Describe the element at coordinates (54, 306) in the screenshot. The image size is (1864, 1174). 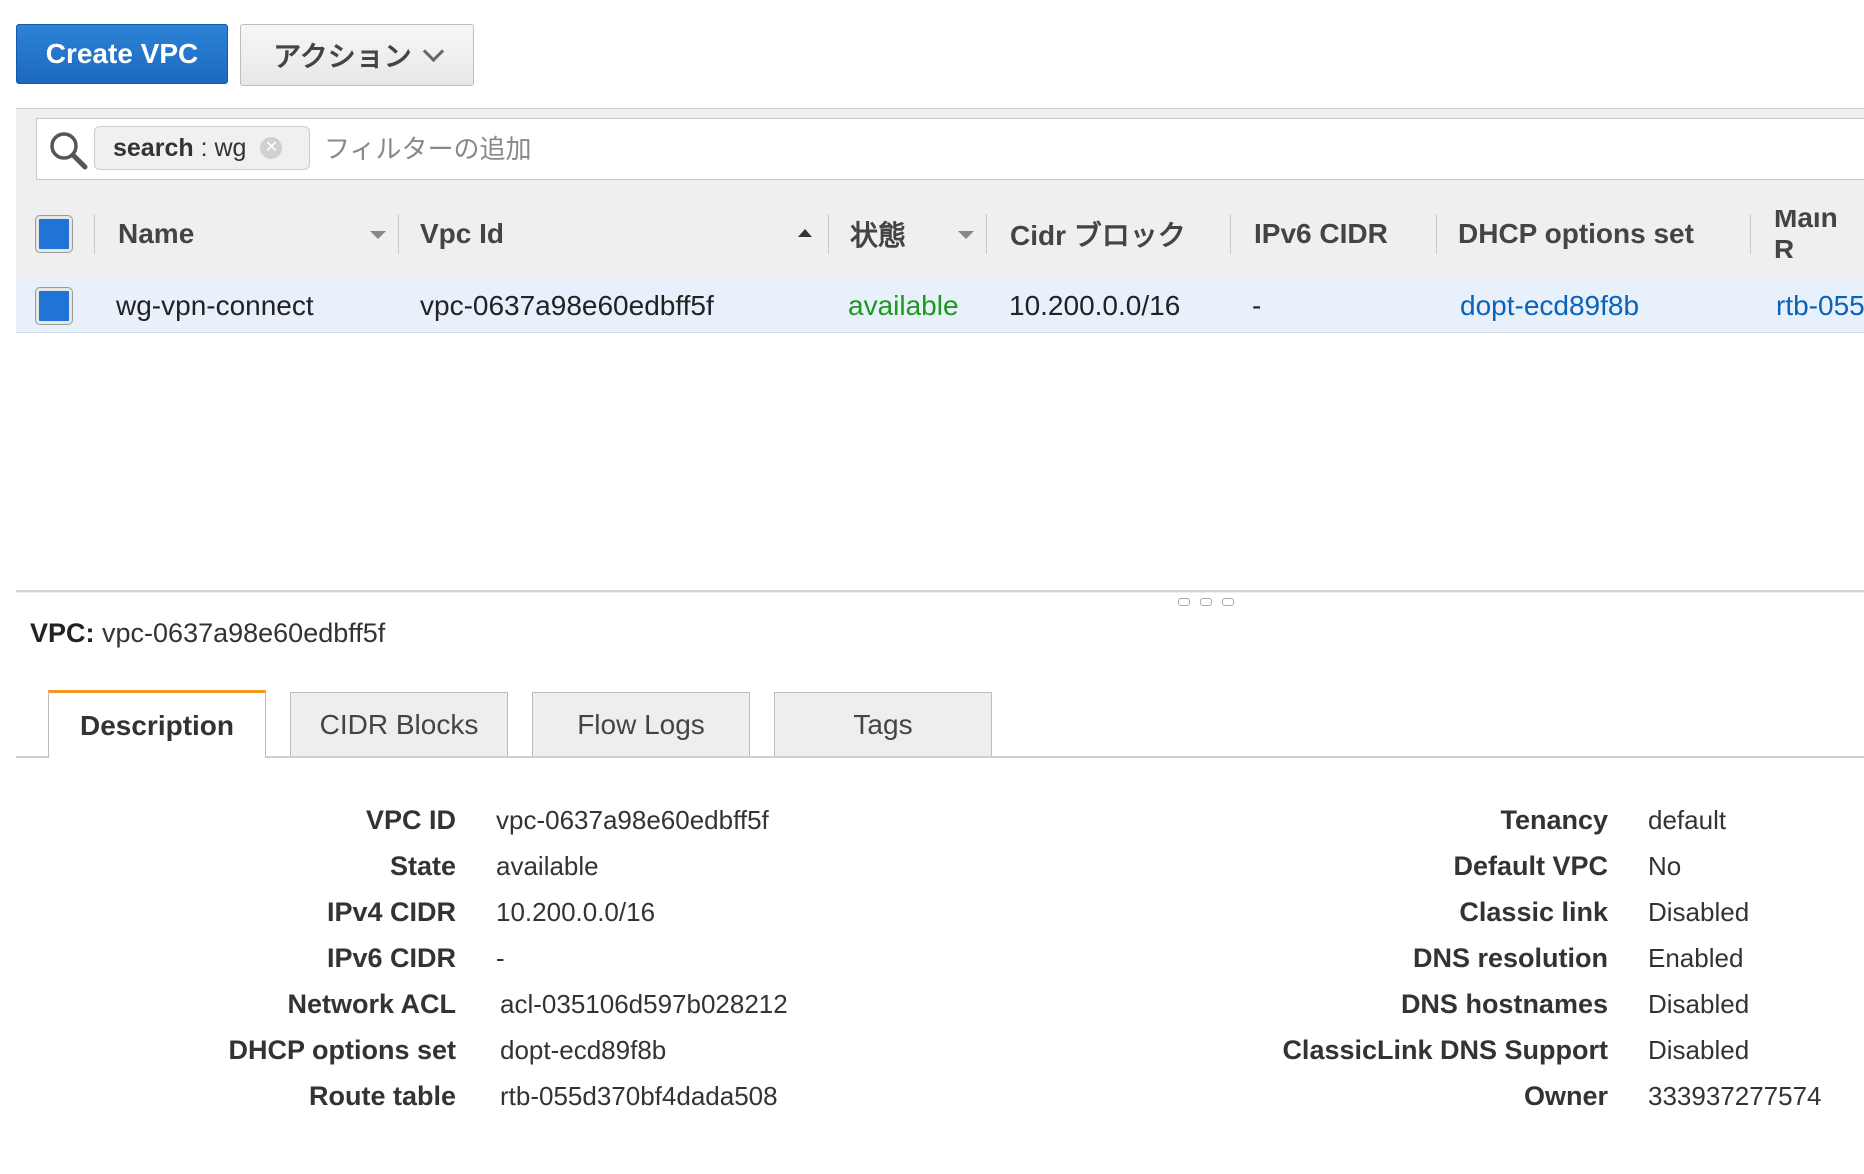
I see `row-checkbox` at that location.